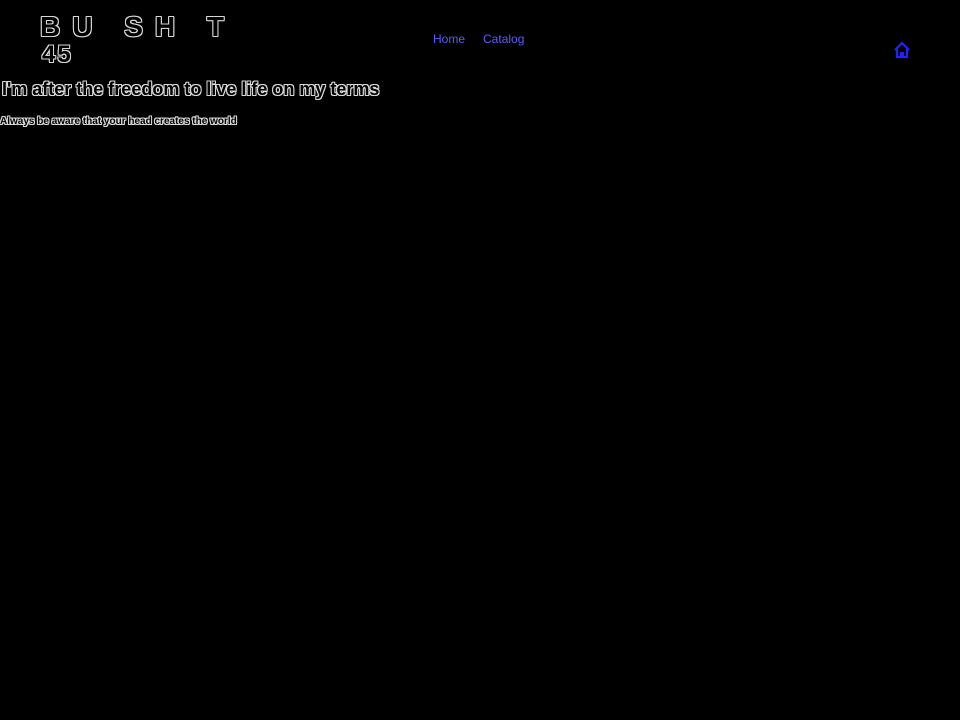 The height and width of the screenshot is (720, 960). I want to click on main-nav: Home Catalog, so click(478, 39).